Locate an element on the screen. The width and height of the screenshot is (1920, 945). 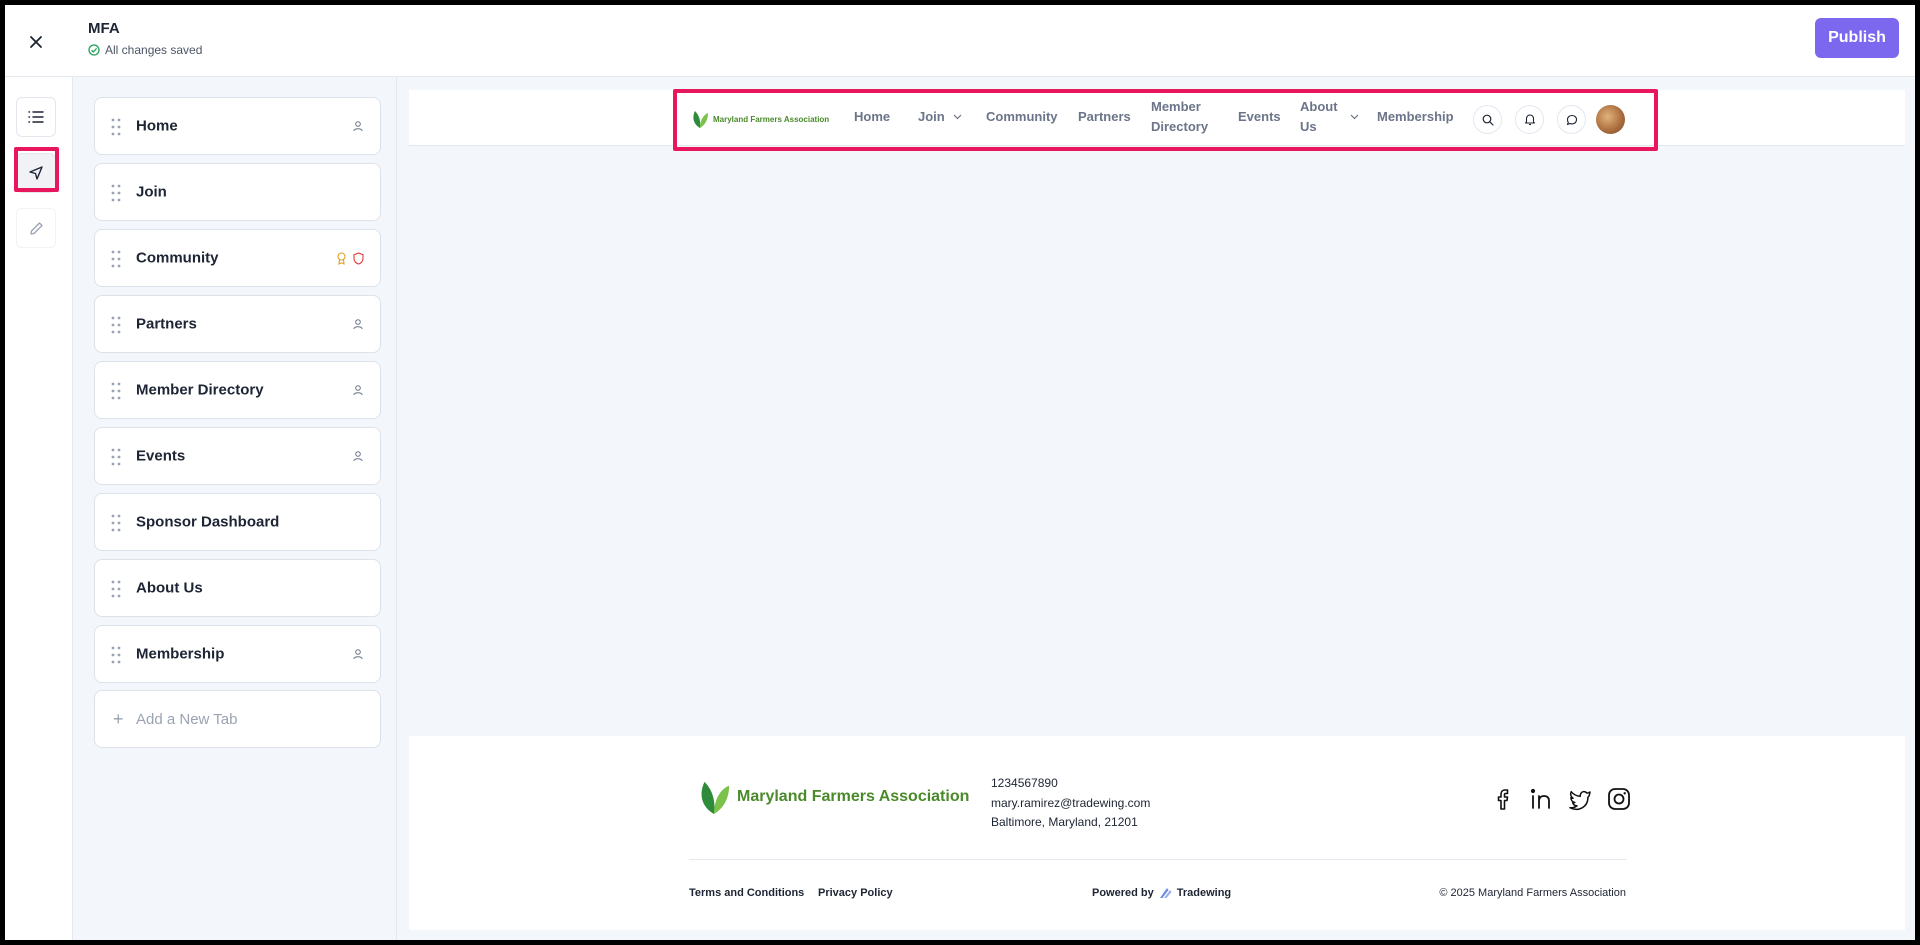
site-logo: Maryland Farmers Association is located at coordinates (760, 119).